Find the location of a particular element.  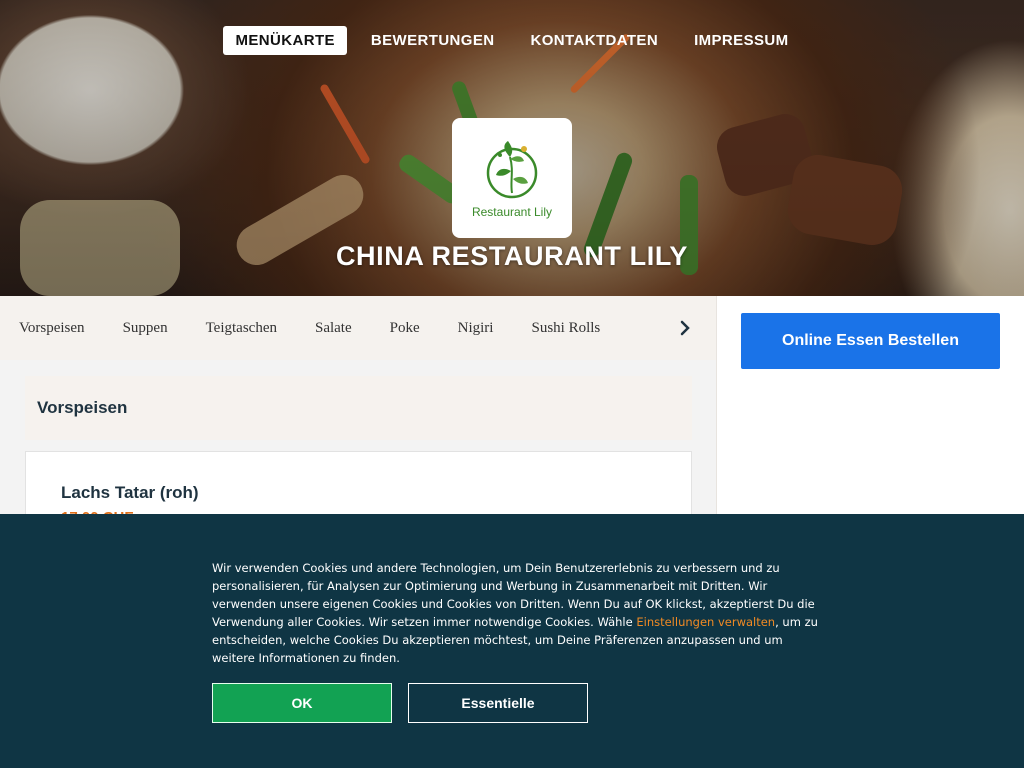

menu-section-header: Vorspeisen is located at coordinates (358, 408).